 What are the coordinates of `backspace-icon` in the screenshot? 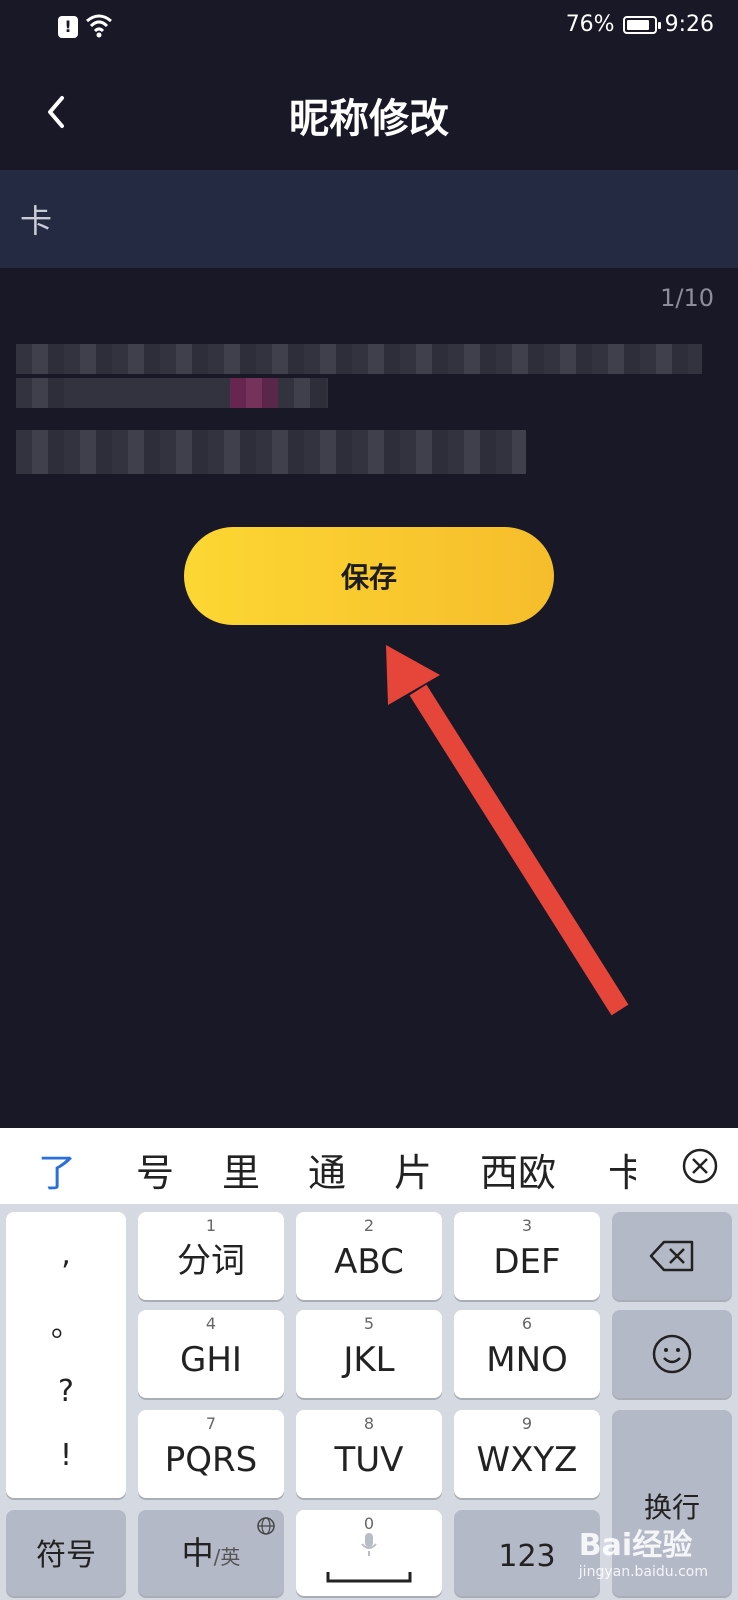 It's located at (671, 1256).